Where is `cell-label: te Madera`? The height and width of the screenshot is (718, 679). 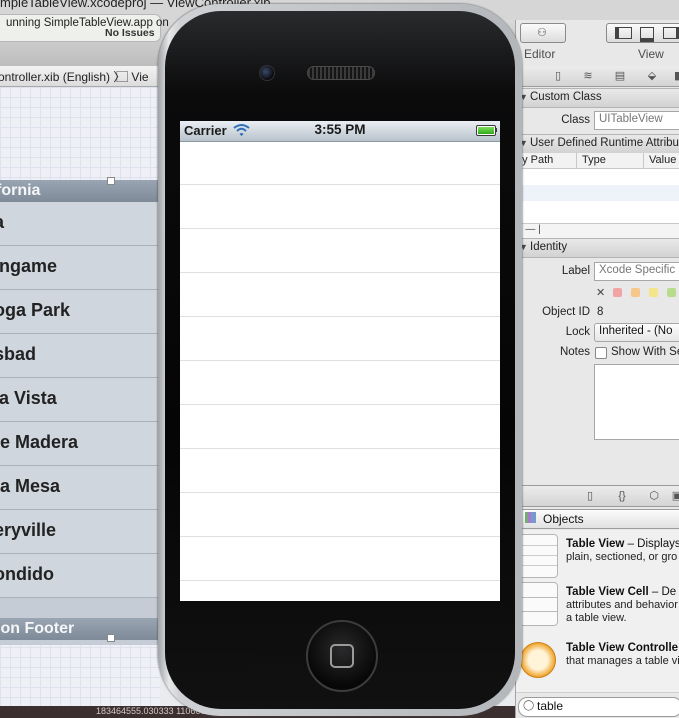
cell-label: te Madera is located at coordinates (39, 442).